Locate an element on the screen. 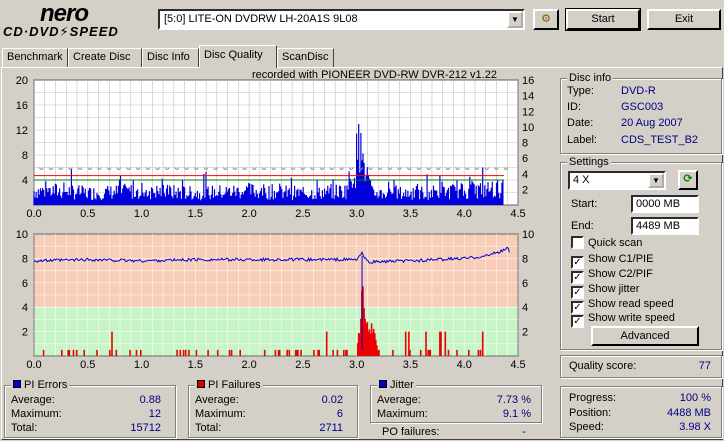 This screenshot has width=724, height=441. quick-scan-label: Quick scan is located at coordinates (615, 243).